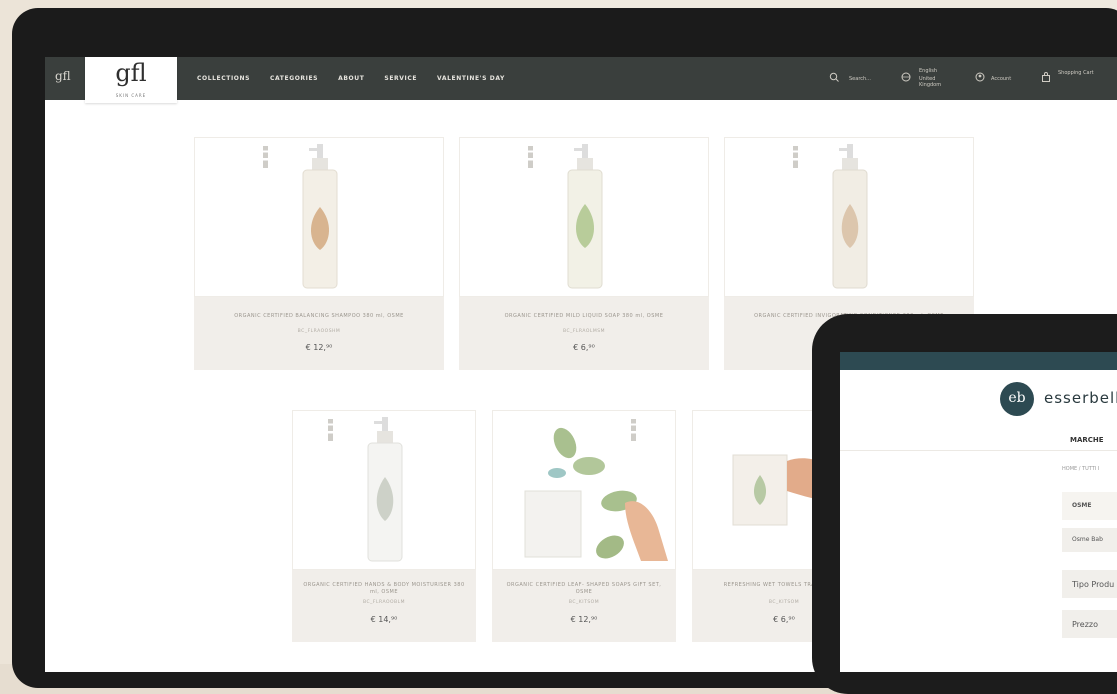  What do you see at coordinates (384, 602) in the screenshot?
I see `product-code: BC_FLRAOOBLM` at bounding box center [384, 602].